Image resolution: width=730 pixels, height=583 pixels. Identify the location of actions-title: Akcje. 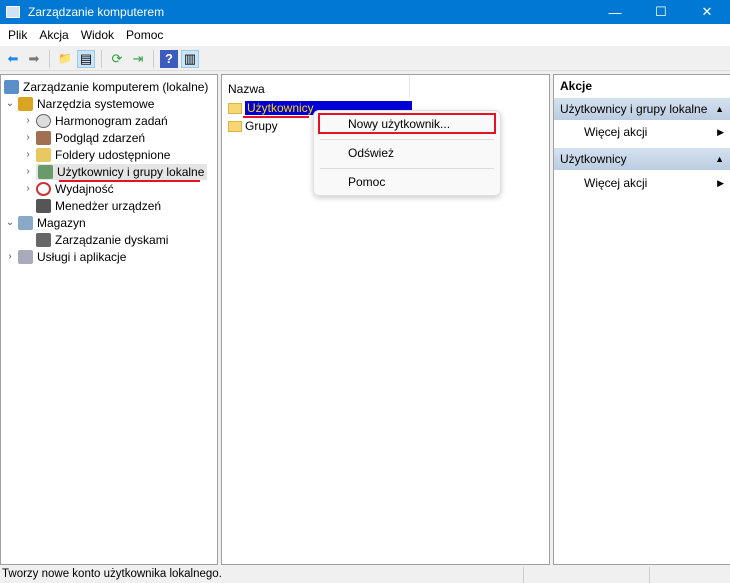
(576, 86).